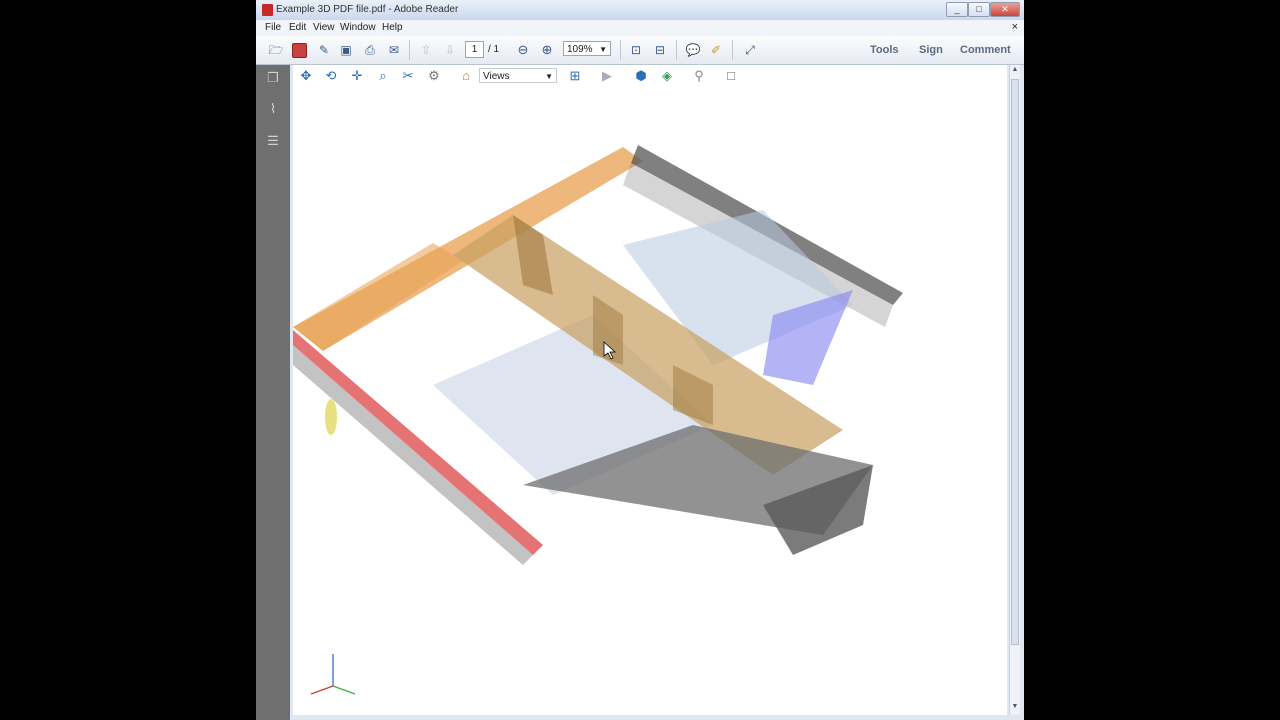  I want to click on pan-3d-icon: ✛, so click(357, 76).